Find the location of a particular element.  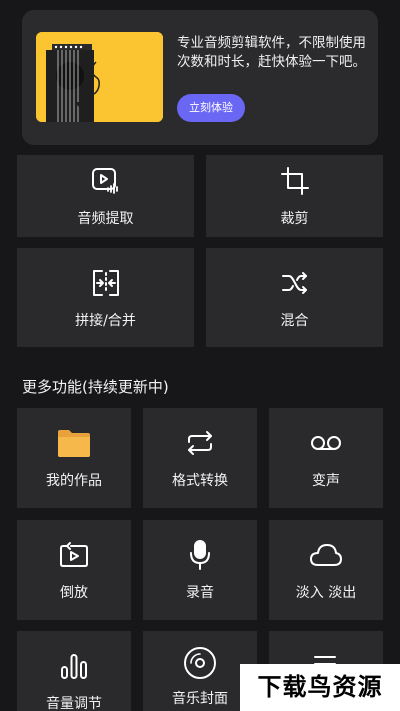

tile-label: 变声 is located at coordinates (326, 481).